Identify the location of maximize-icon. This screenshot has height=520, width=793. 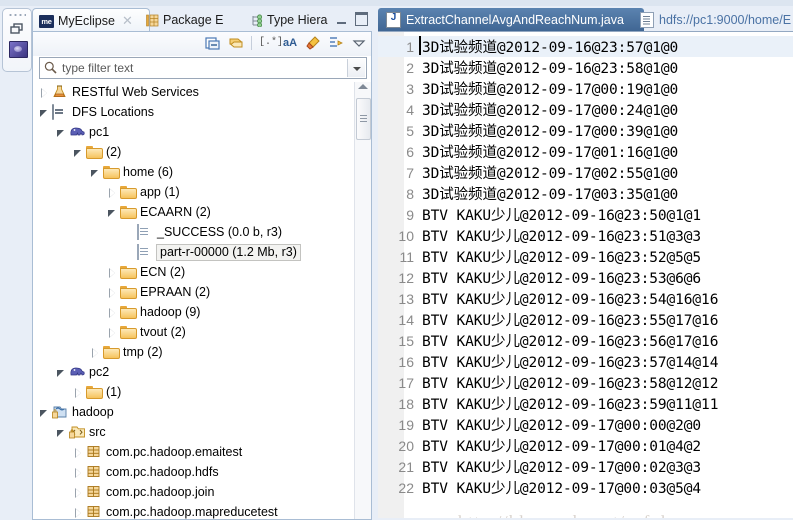
(361, 19).